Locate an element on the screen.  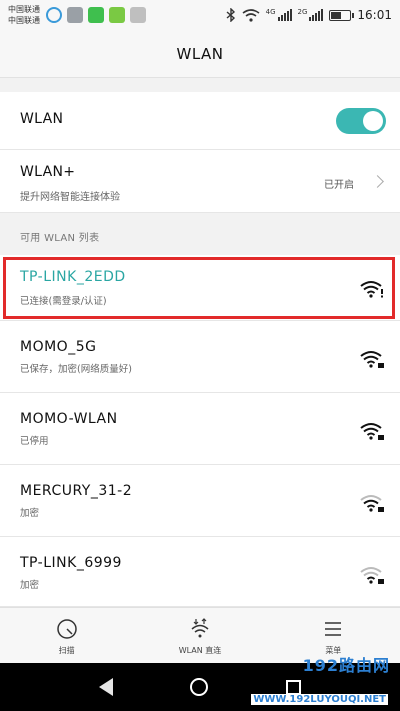
wlan-direct-label: WLAN 直连 is located at coordinates (200, 650).